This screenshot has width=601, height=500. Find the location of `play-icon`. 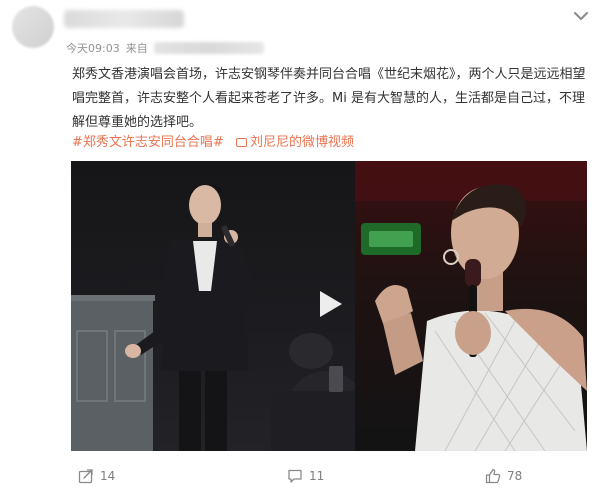

play-icon is located at coordinates (329, 304).